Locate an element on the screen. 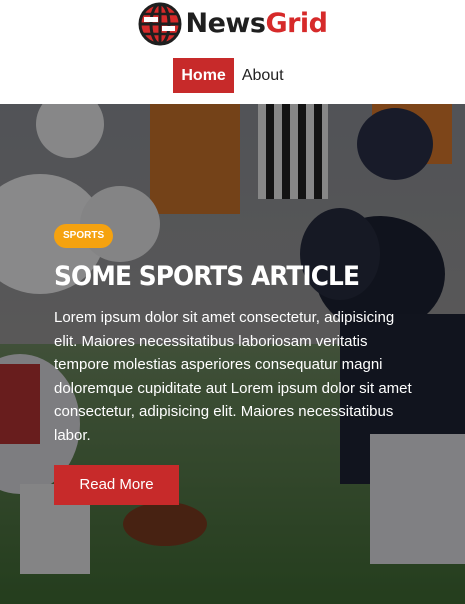  read-more-button: Read More is located at coordinates (116, 485).